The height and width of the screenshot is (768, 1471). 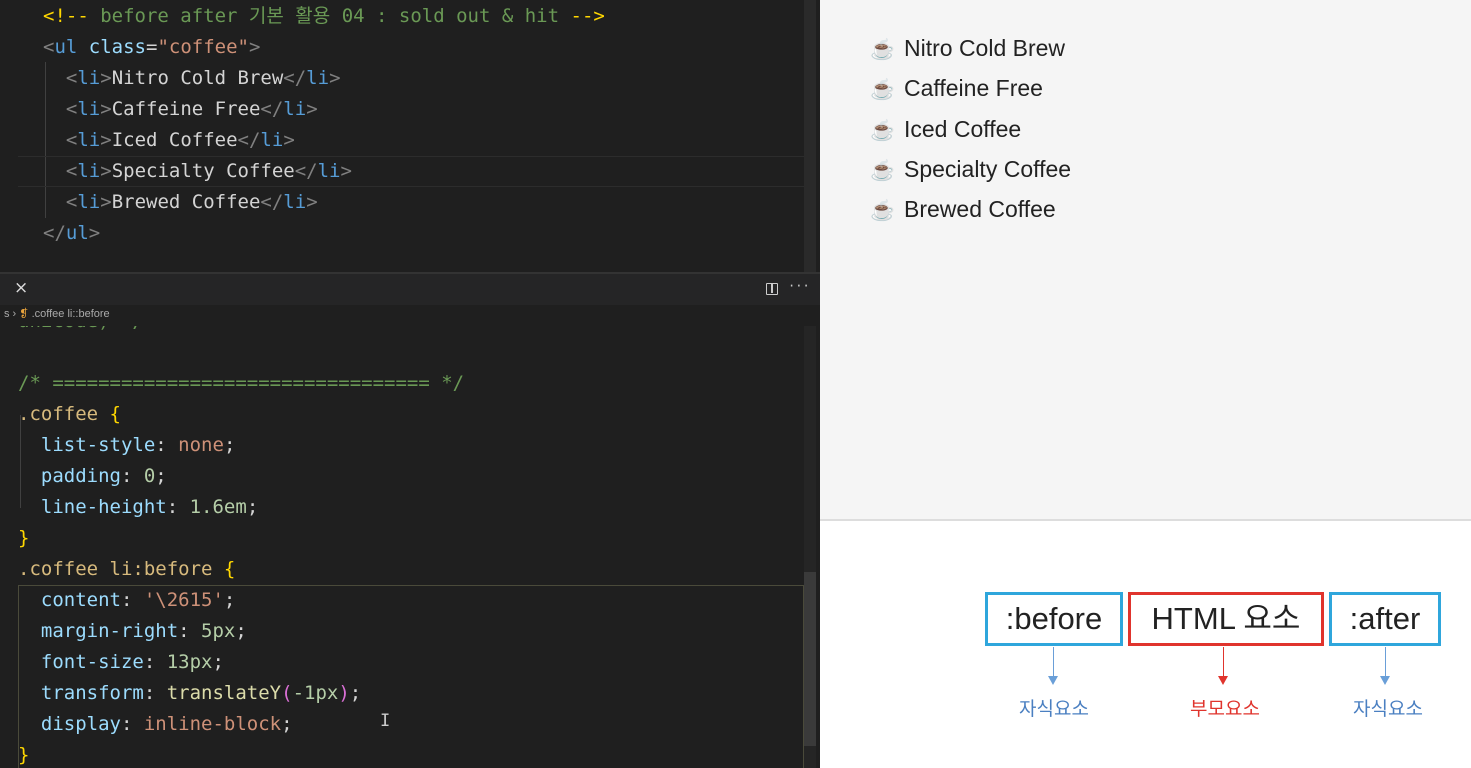 What do you see at coordinates (71, 47) in the screenshot?
I see `code-token: ul` at bounding box center [71, 47].